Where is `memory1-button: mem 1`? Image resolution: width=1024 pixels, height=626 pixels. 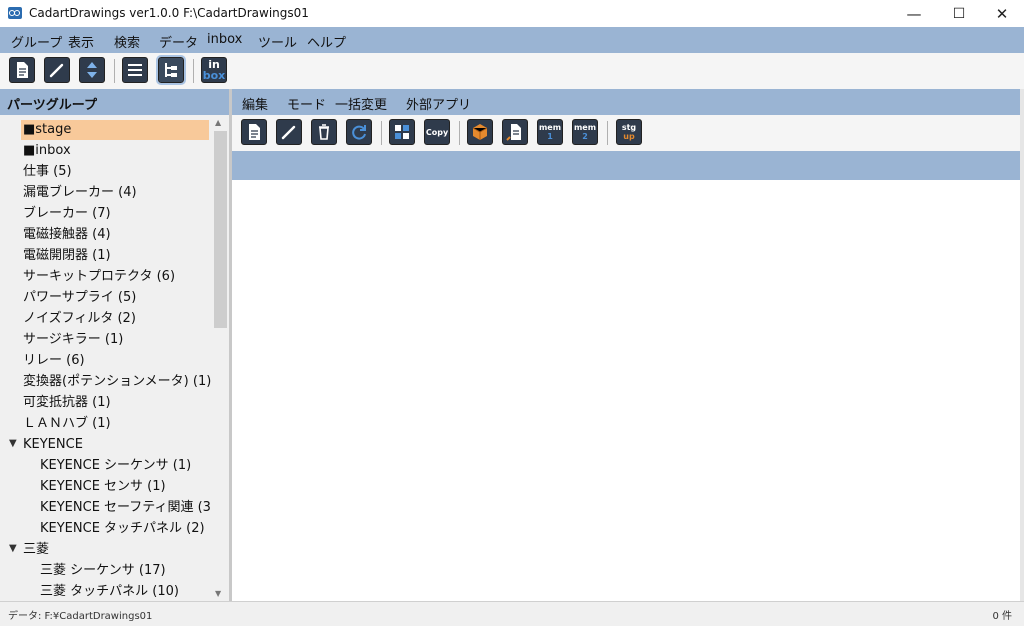
memory1-button: mem 1 is located at coordinates (550, 132).